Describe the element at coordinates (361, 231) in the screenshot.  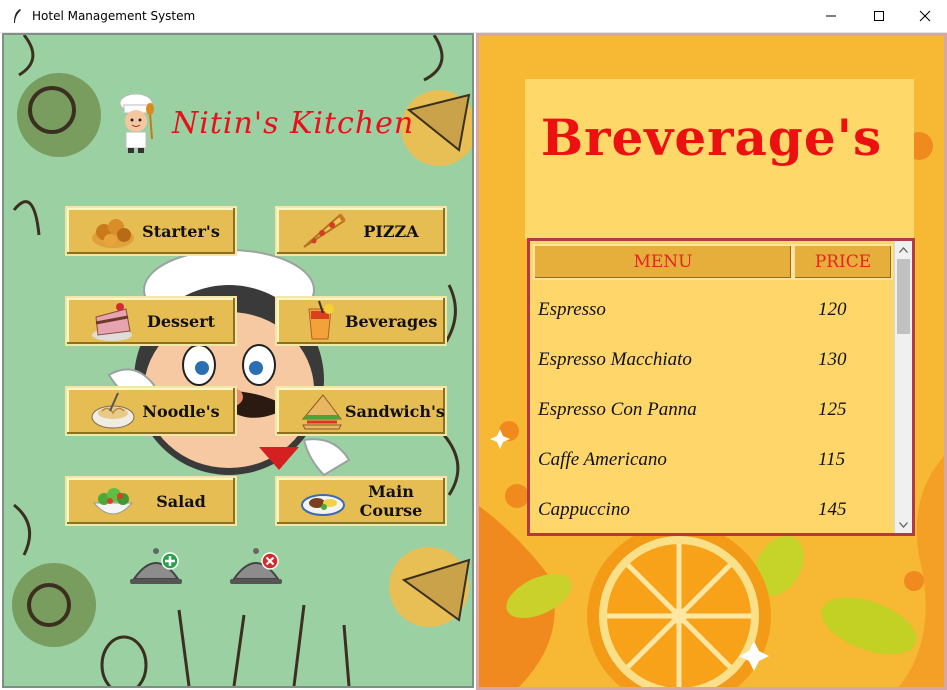
I see `pizza-button: PIZZA` at that location.